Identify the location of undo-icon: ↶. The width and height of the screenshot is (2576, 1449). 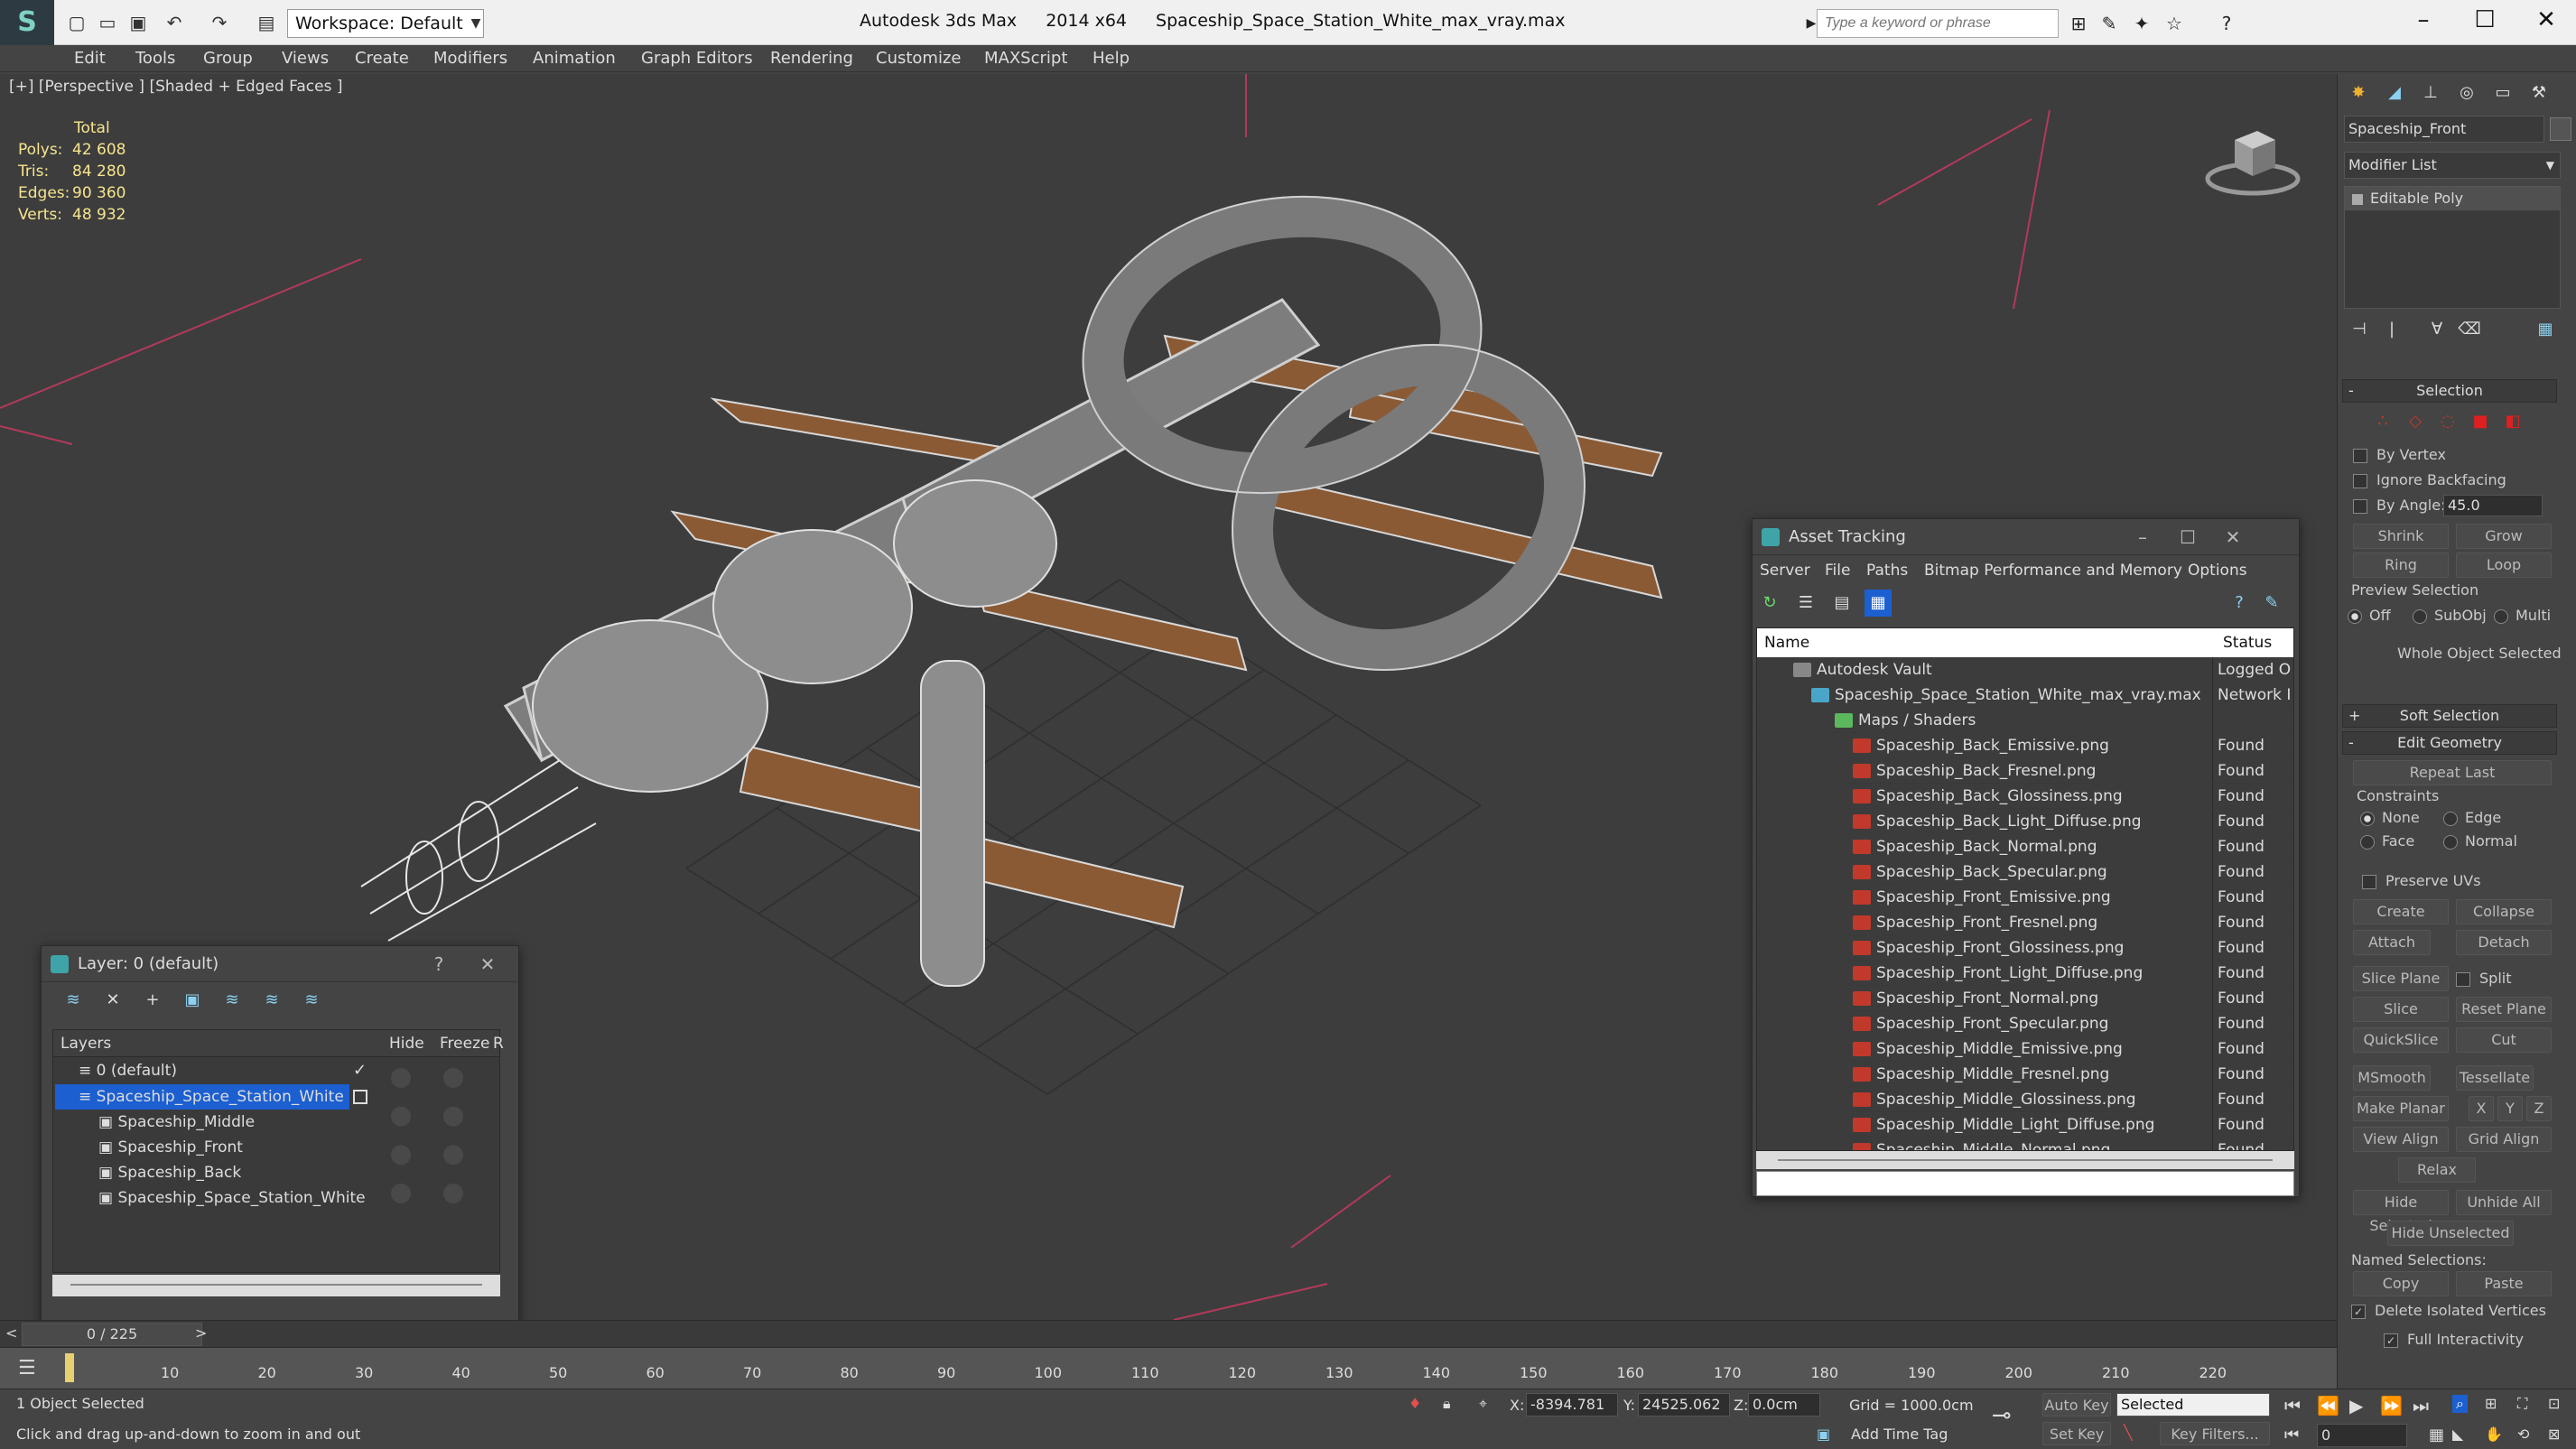
(174, 22).